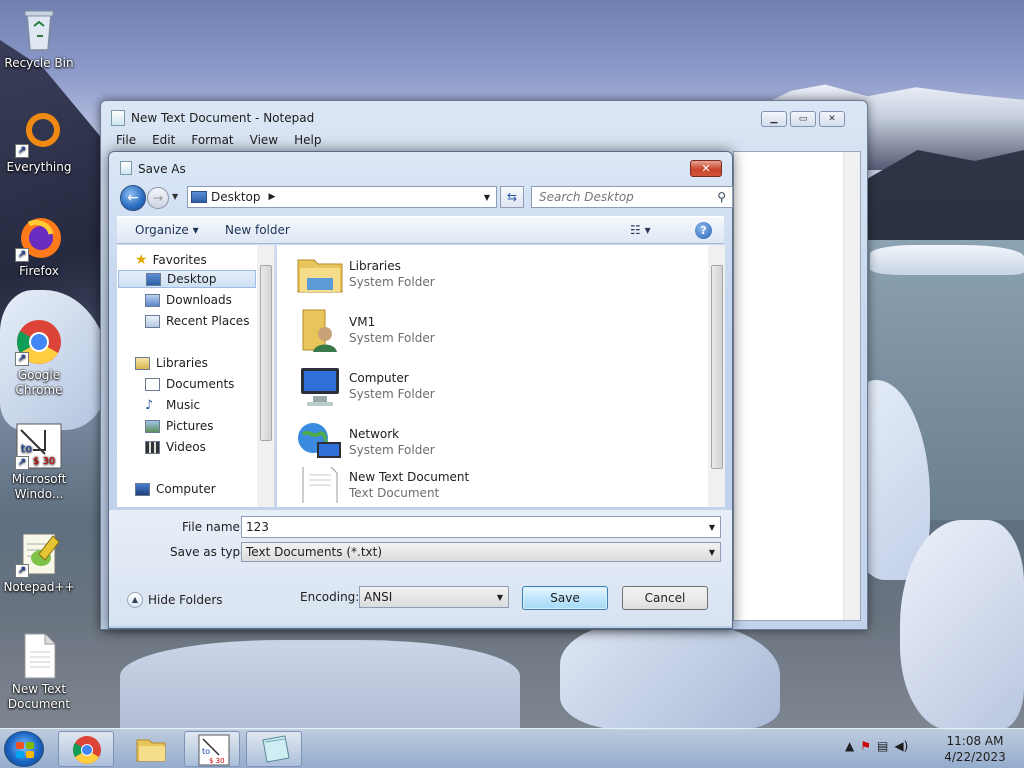 This screenshot has height=768, width=1024. Describe the element at coordinates (212, 749) in the screenshot. I see `taskbar-to-do-app: to $ 30` at that location.